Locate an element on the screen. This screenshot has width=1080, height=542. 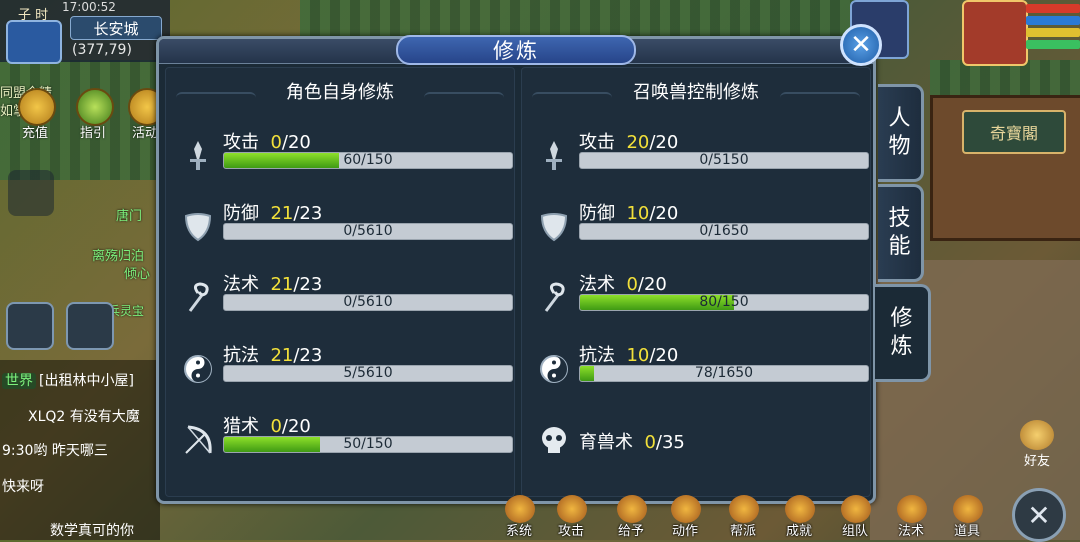
cultivation-row: 抗法 10/20 78/1650 is located at coordinates (701, 371).